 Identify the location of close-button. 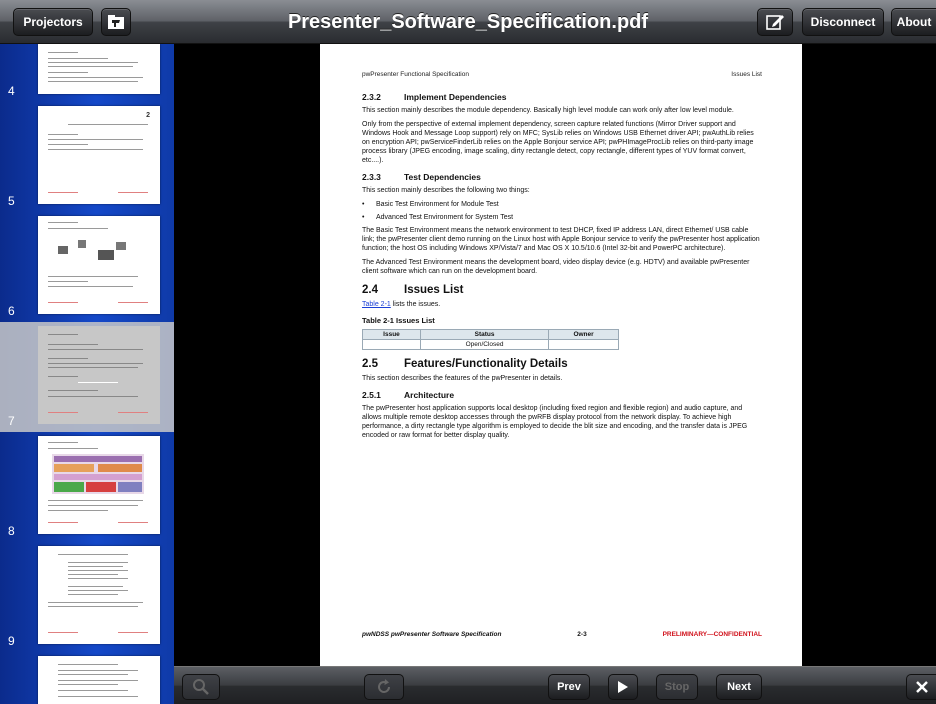
(921, 687).